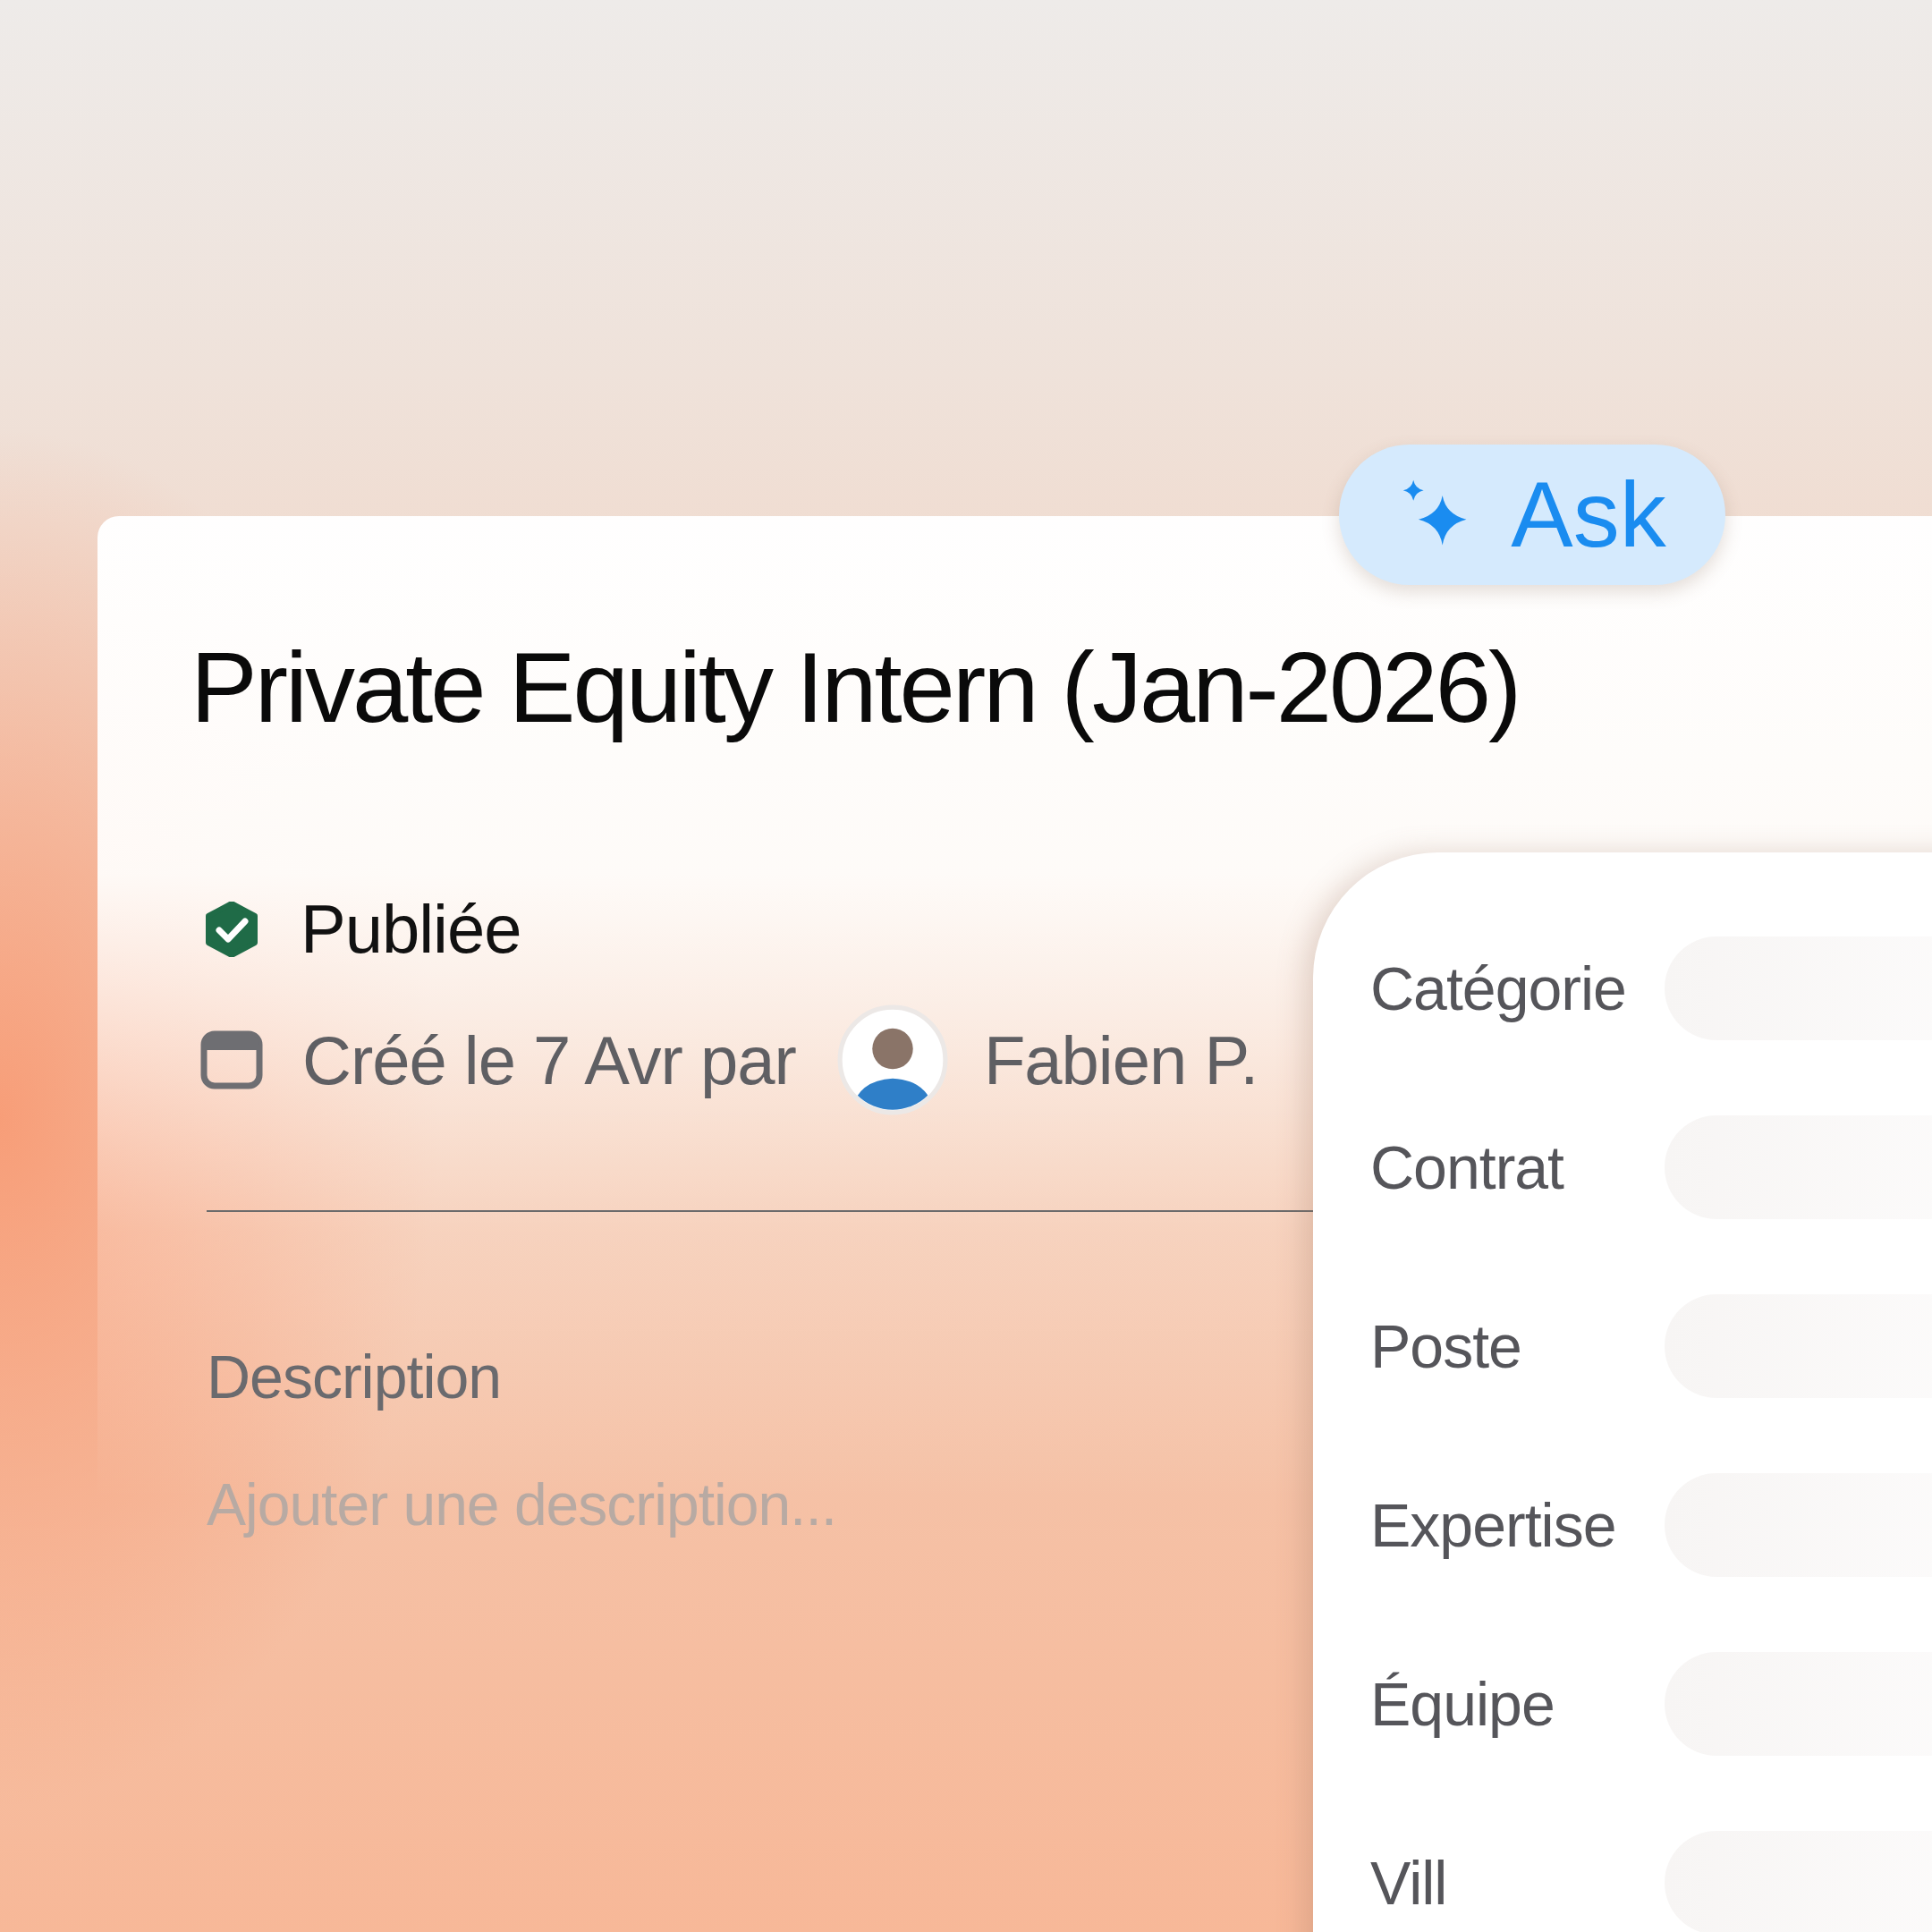  I want to click on page-title: Private Equity Intern (Jan-2026), so click(856, 687).